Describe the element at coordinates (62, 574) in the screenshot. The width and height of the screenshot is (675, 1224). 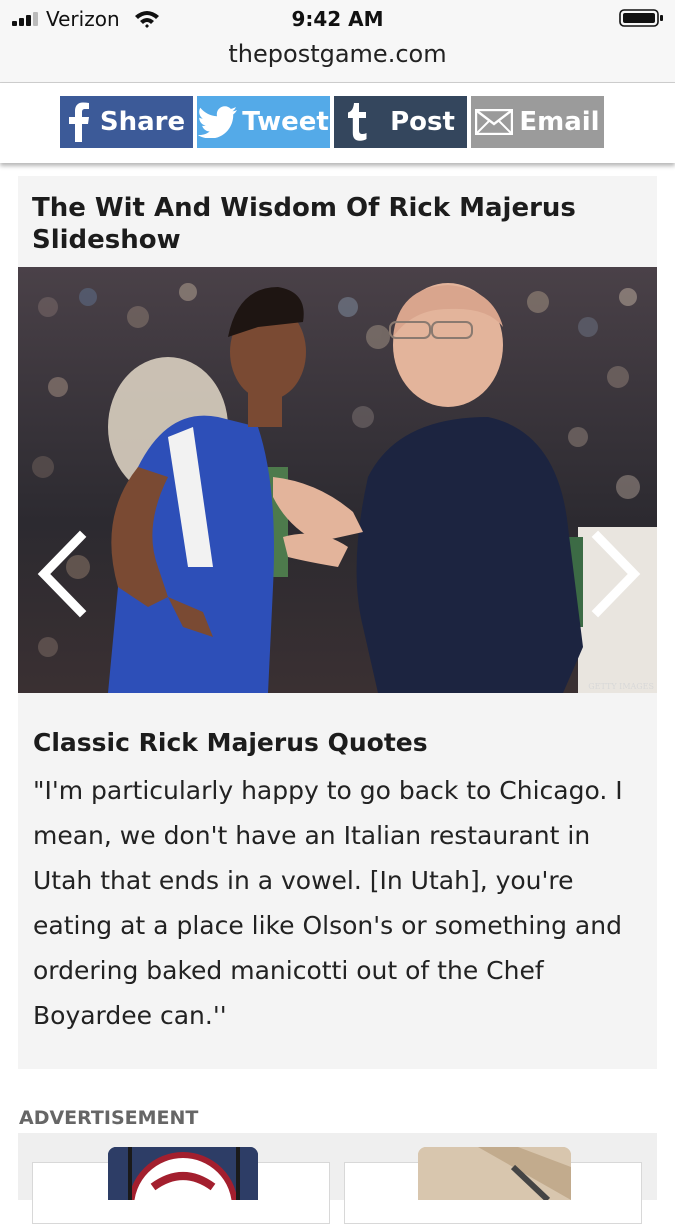
I see `previous-slide-arrow-icon` at that location.